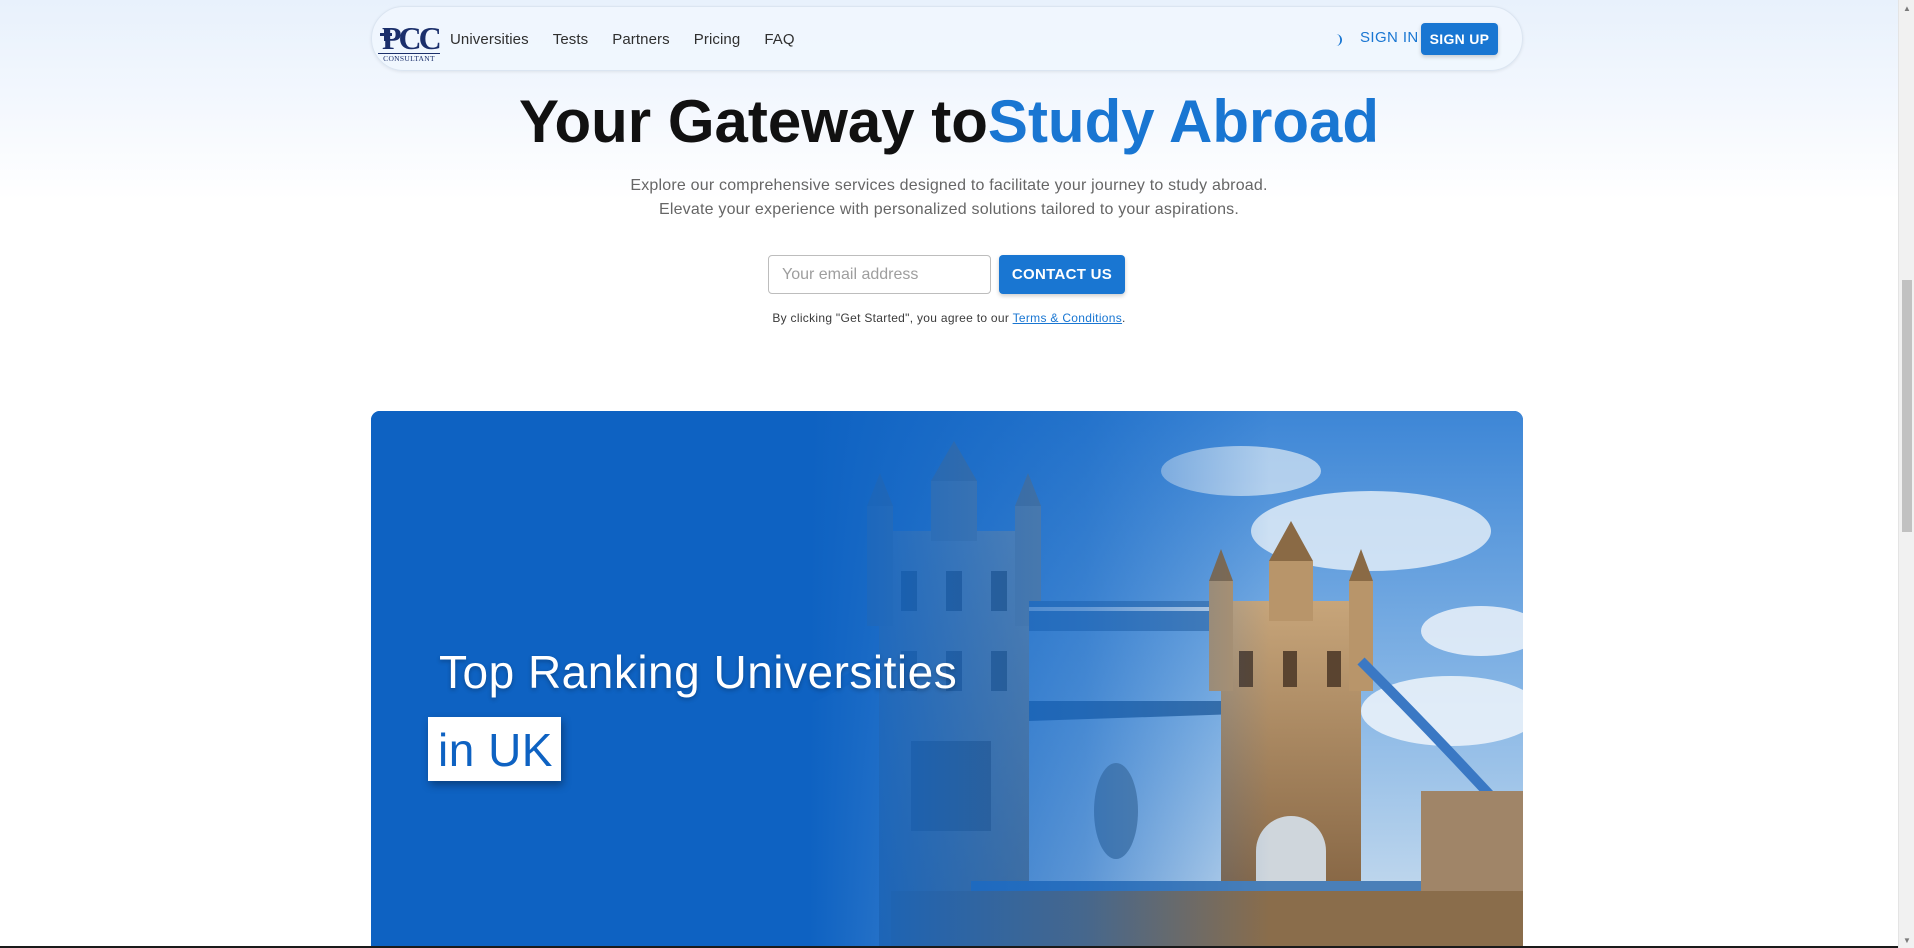 Image resolution: width=1914 pixels, height=948 pixels. I want to click on page-scrollbar: ▲ ▼, so click(1906, 474).